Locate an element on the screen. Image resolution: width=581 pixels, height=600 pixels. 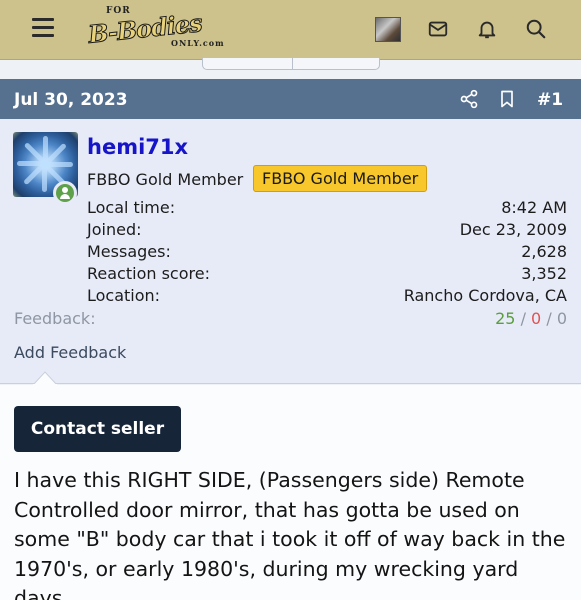
online-status-icon is located at coordinates (65, 193).